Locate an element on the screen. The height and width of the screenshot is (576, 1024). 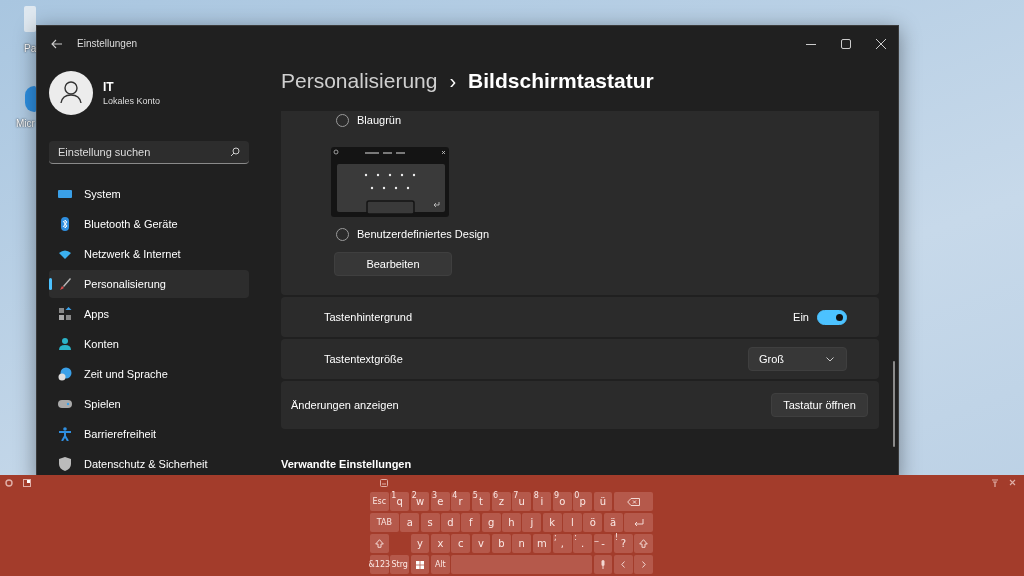
nav-item: Barrierefreiheit is located at coordinates (149, 434).